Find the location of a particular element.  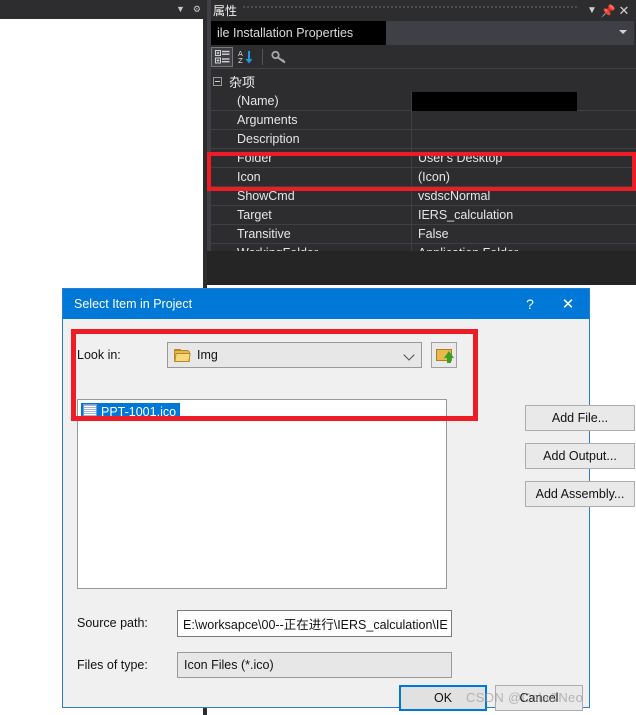

categorized-view-button is located at coordinates (222, 56).